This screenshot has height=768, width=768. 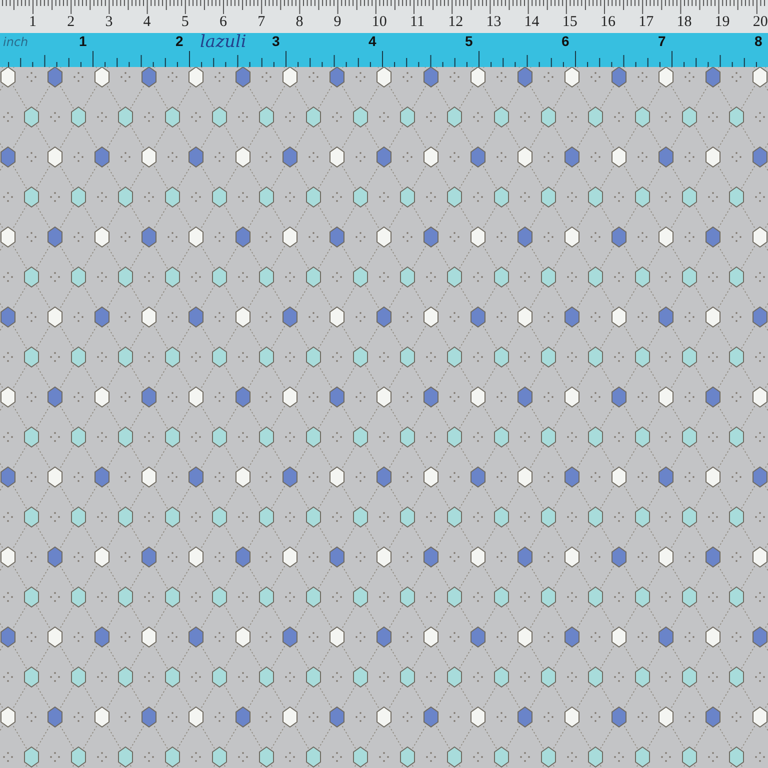 I want to click on cm-number: 5, so click(x=185, y=22).